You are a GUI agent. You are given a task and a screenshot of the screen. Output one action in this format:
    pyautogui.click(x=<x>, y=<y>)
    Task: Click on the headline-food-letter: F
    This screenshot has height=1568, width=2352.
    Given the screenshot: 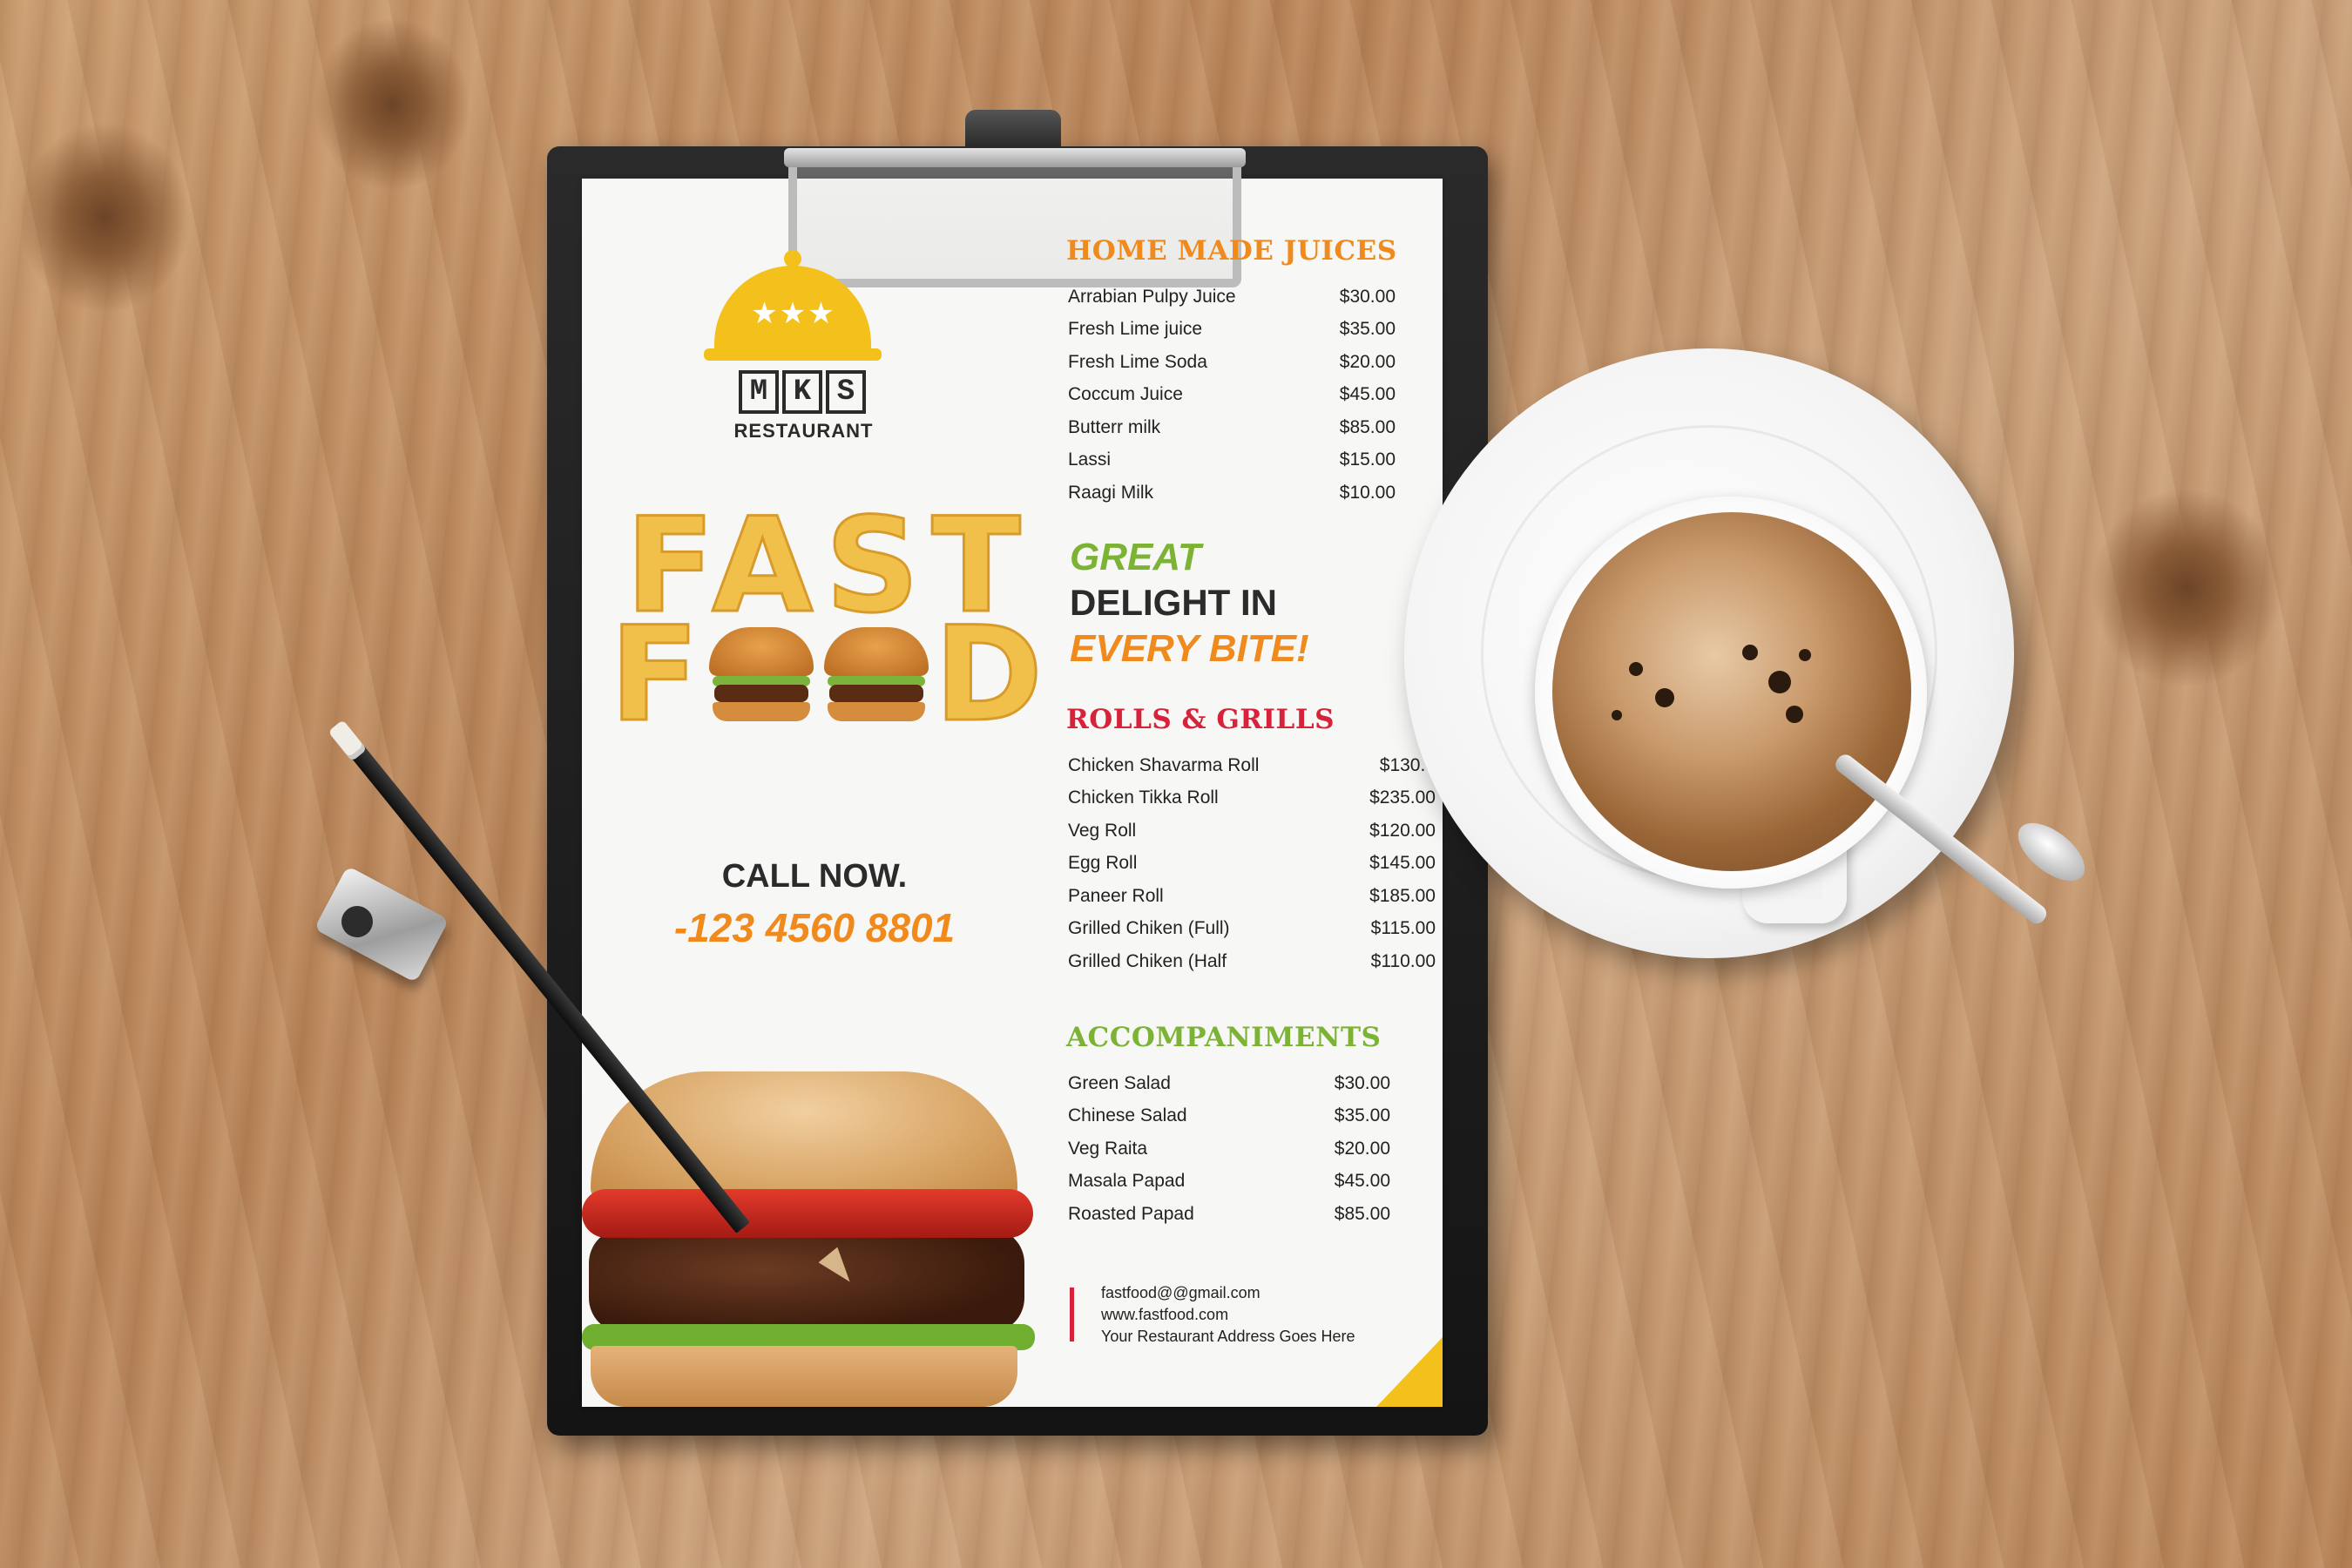 What is the action you would take?
    pyautogui.click(x=657, y=675)
    